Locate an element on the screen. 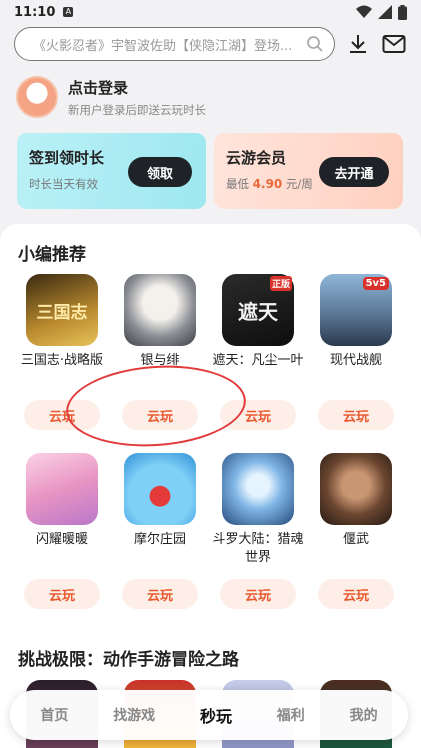  game-card: 偃武 is located at coordinates (356, 501).